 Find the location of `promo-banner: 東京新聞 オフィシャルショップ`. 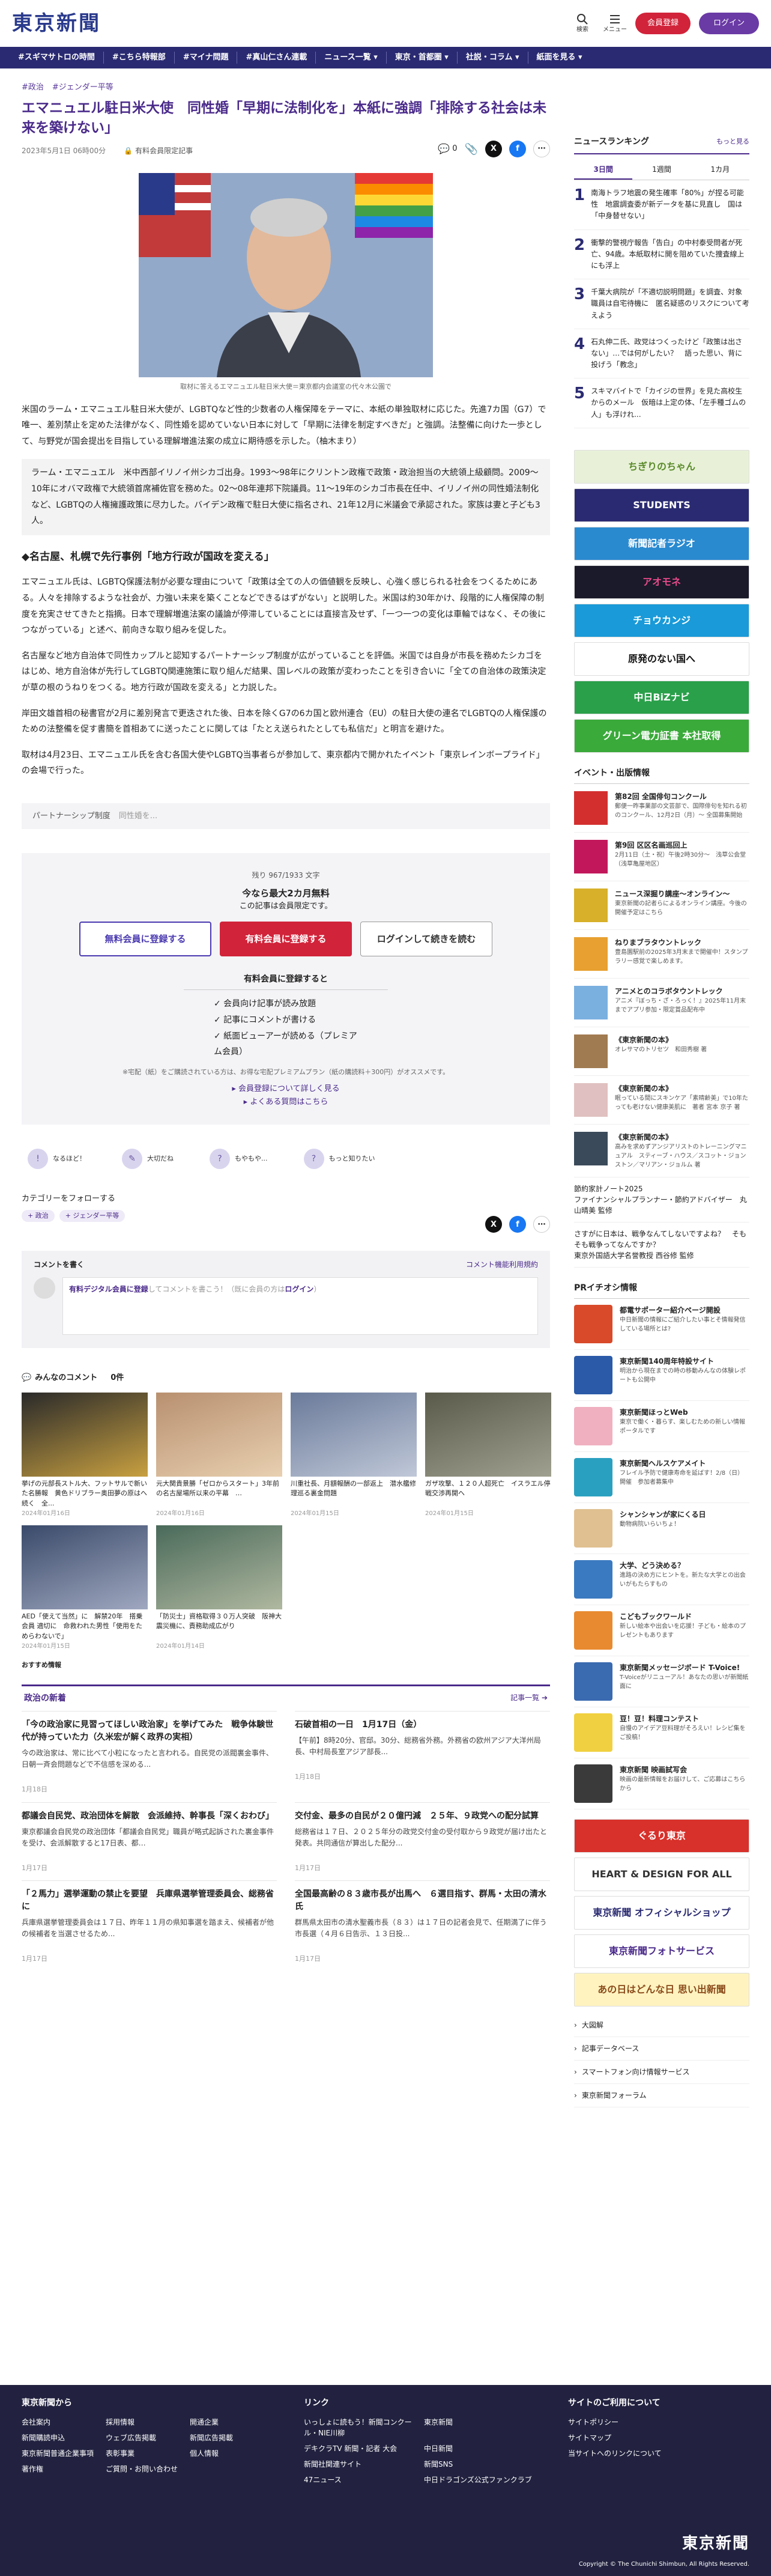

promo-banner: 東京新聞 オフィシャルショップ is located at coordinates (662, 1912).